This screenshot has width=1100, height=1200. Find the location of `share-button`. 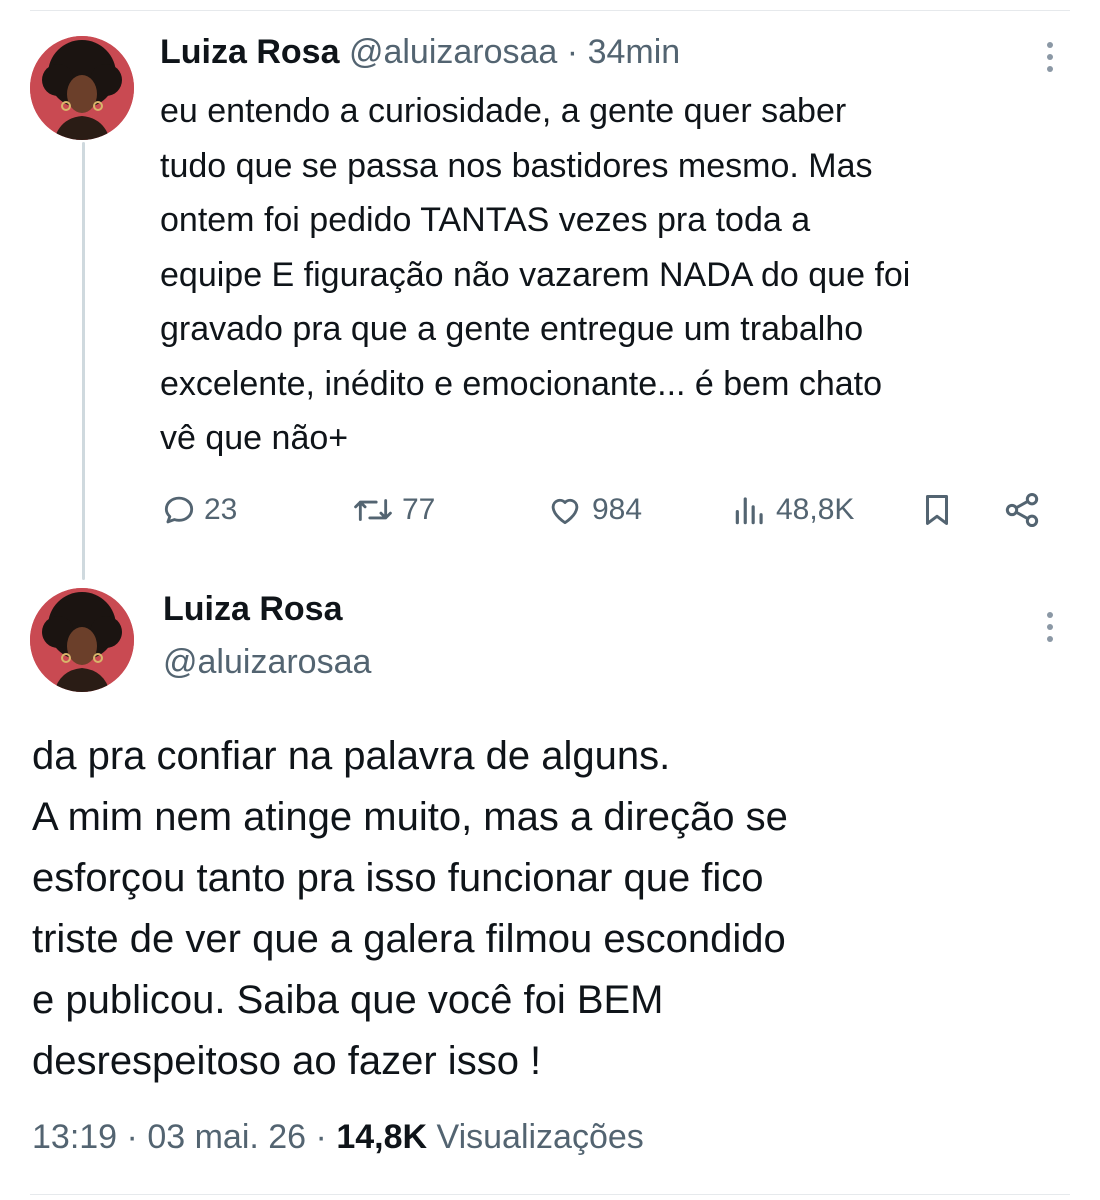

share-button is located at coordinates (1025, 510).